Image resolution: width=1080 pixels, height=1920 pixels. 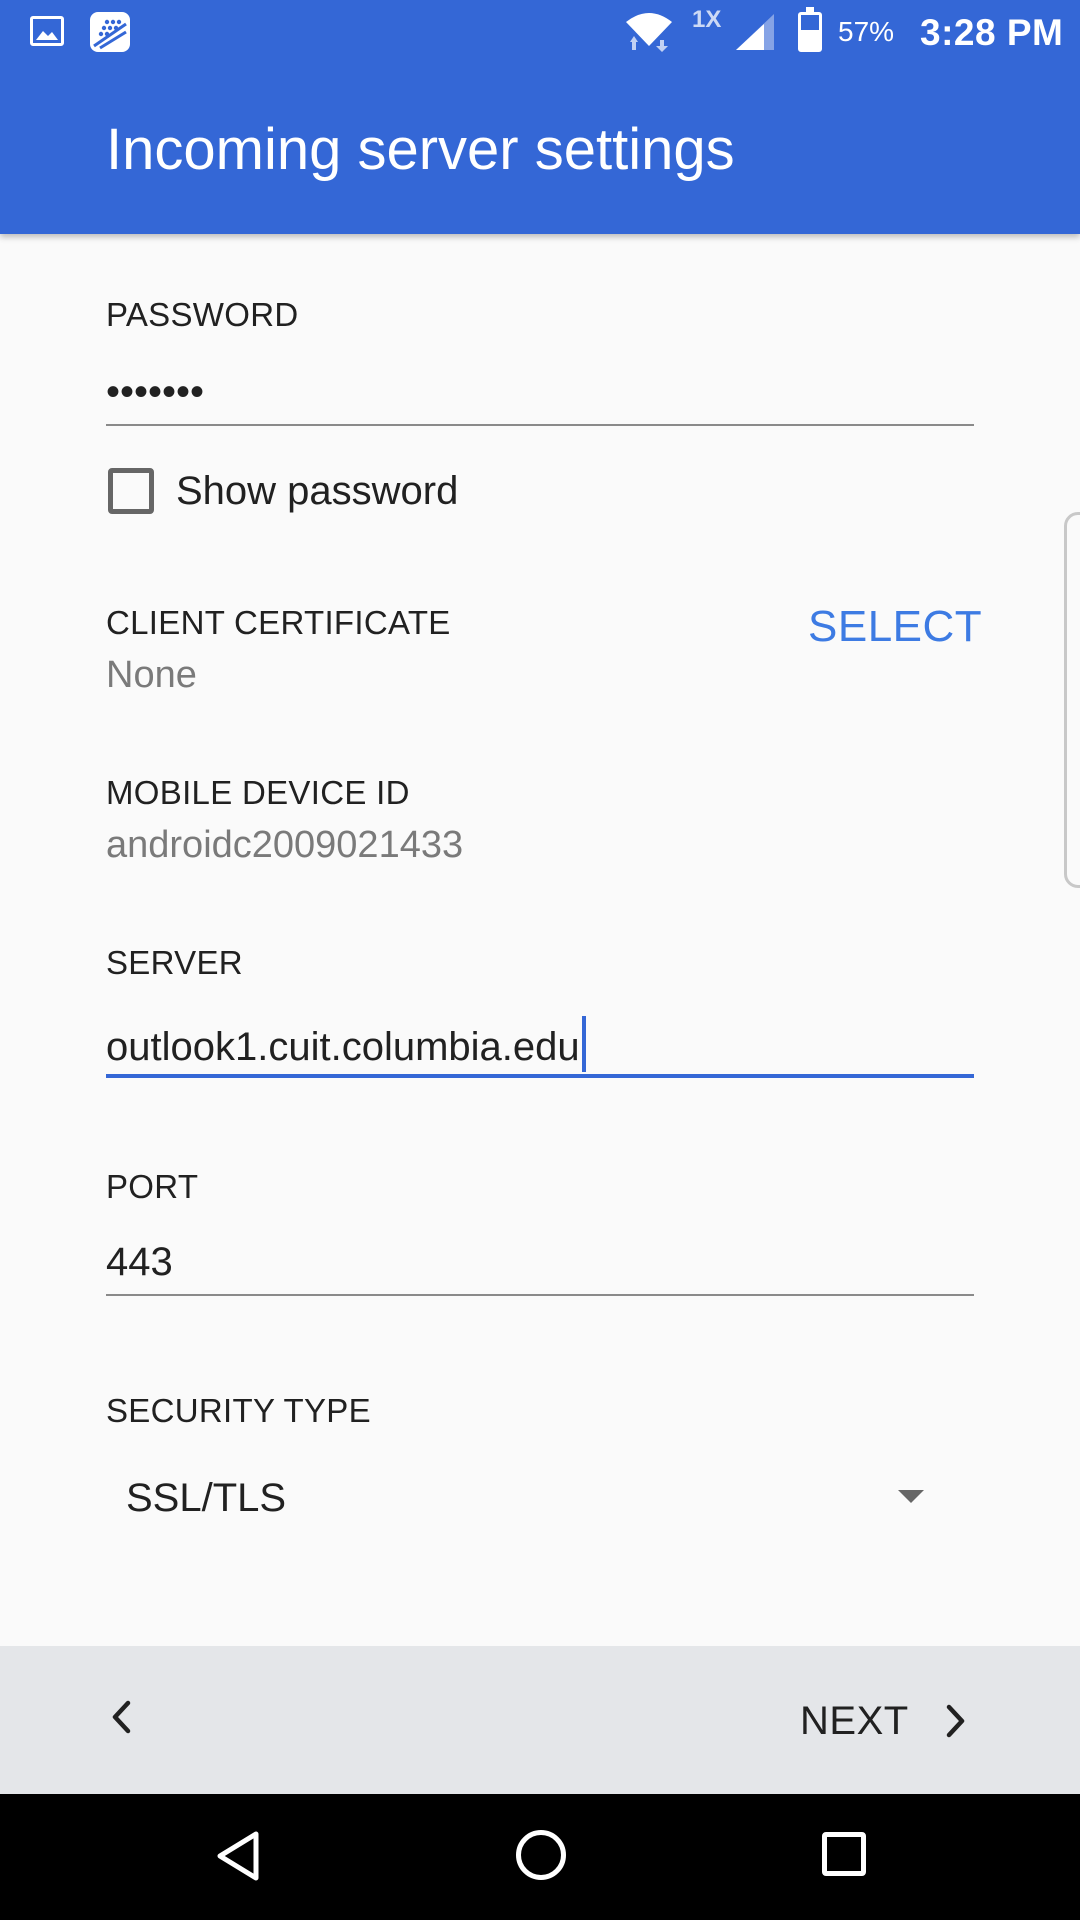 I want to click on nav-recents-icon, so click(x=844, y=1854).